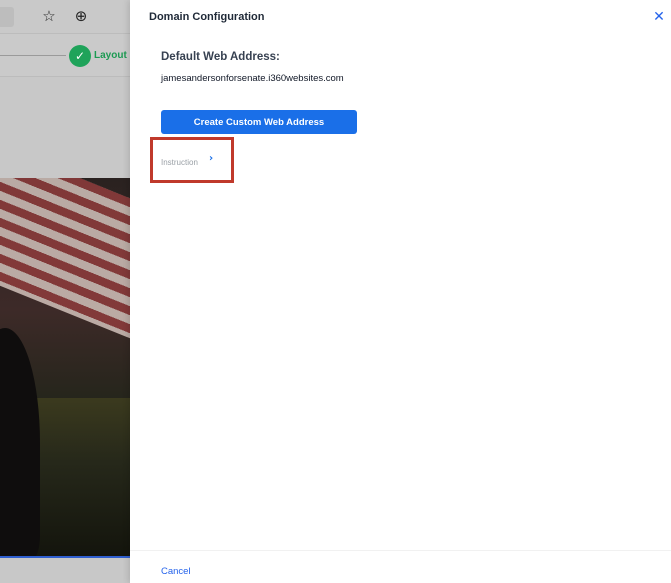  I want to click on plus-circle-icon: ⊕, so click(81, 16).